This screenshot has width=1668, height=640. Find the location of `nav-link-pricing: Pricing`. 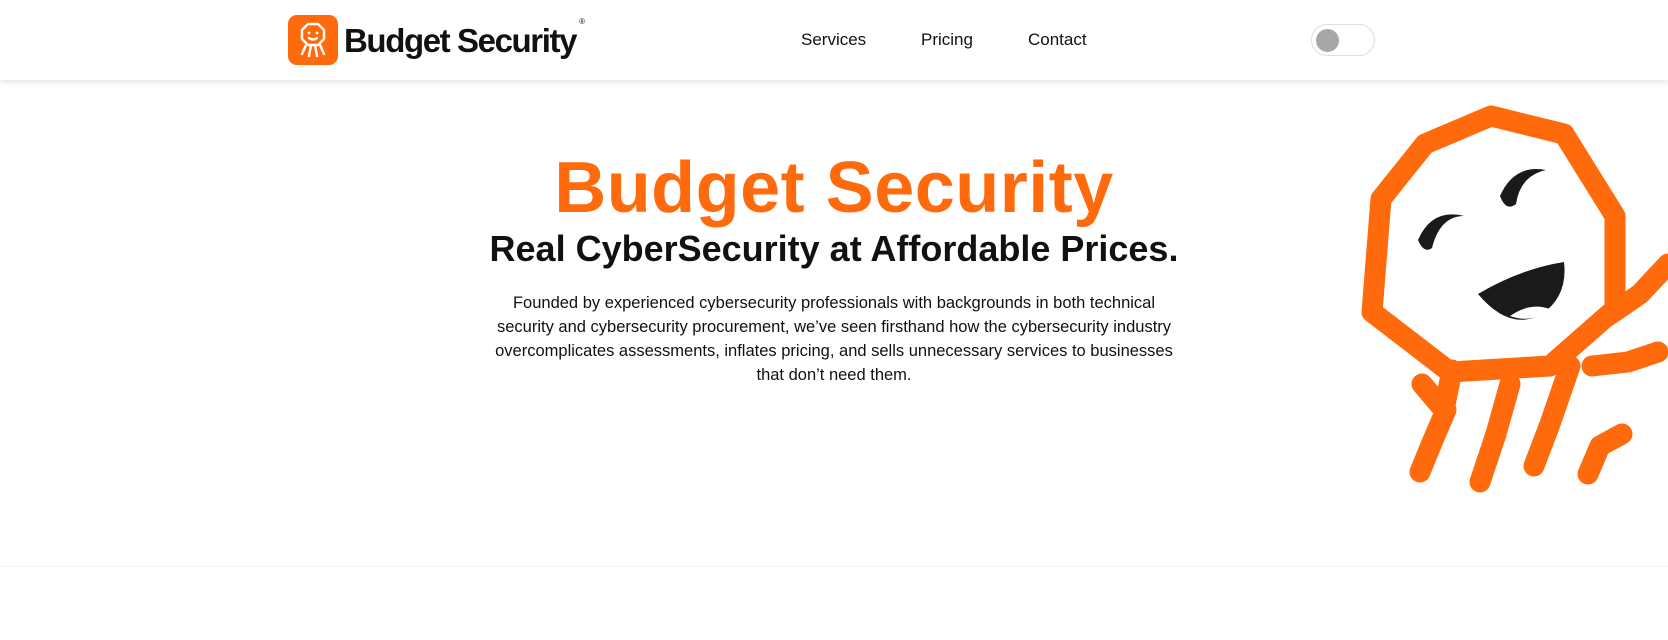

nav-link-pricing: Pricing is located at coordinates (947, 40).